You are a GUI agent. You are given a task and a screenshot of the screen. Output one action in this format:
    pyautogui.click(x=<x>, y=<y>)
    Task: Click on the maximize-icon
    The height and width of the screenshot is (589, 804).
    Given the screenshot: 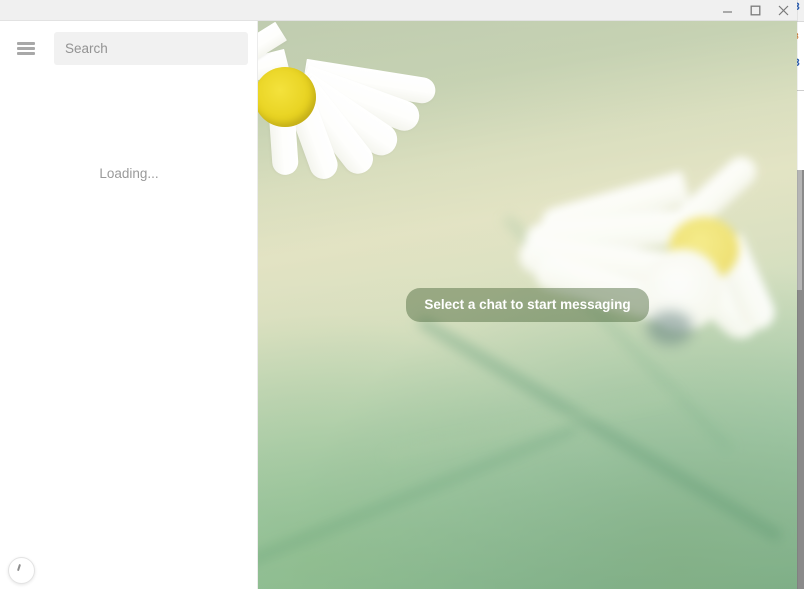 What is the action you would take?
    pyautogui.click(x=755, y=10)
    